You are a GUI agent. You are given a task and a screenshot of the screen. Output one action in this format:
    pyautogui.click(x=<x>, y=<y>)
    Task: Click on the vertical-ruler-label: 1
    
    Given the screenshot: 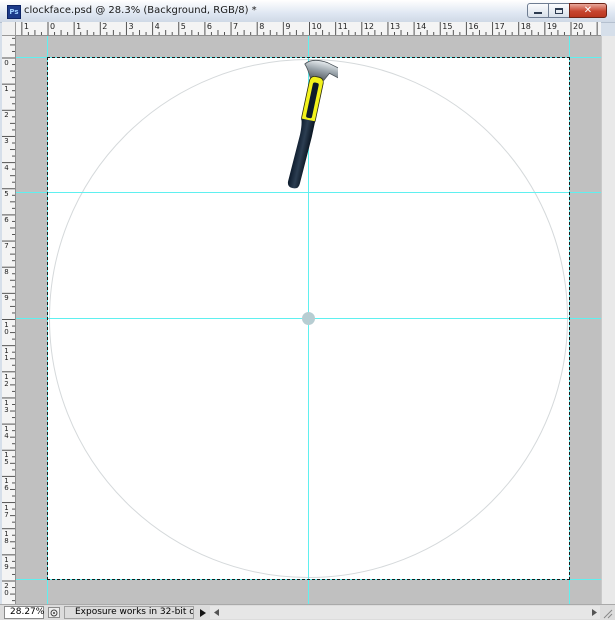 What is the action you would take?
    pyautogui.click(x=6, y=89)
    